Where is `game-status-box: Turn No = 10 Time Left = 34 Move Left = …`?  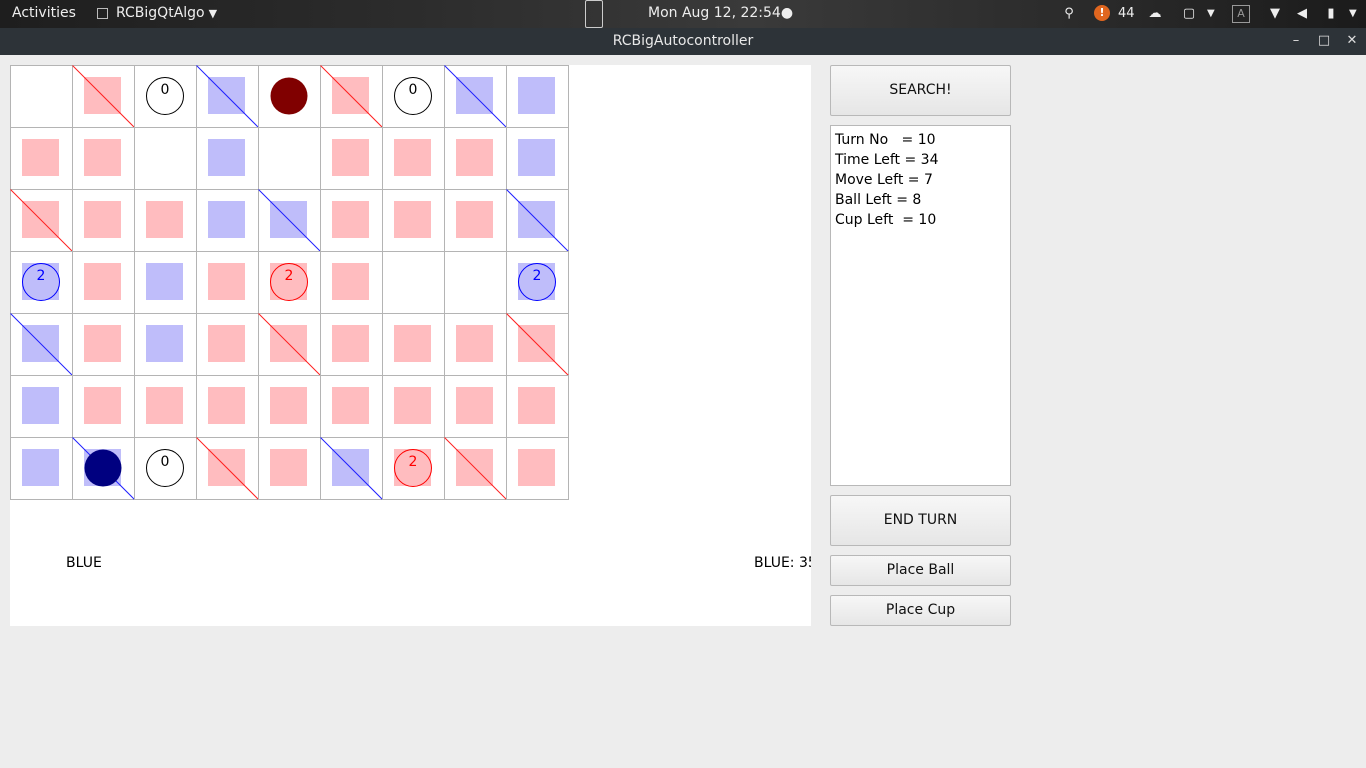
game-status-box: Turn No = 10 Time Left = 34 Move Left = … is located at coordinates (920, 305).